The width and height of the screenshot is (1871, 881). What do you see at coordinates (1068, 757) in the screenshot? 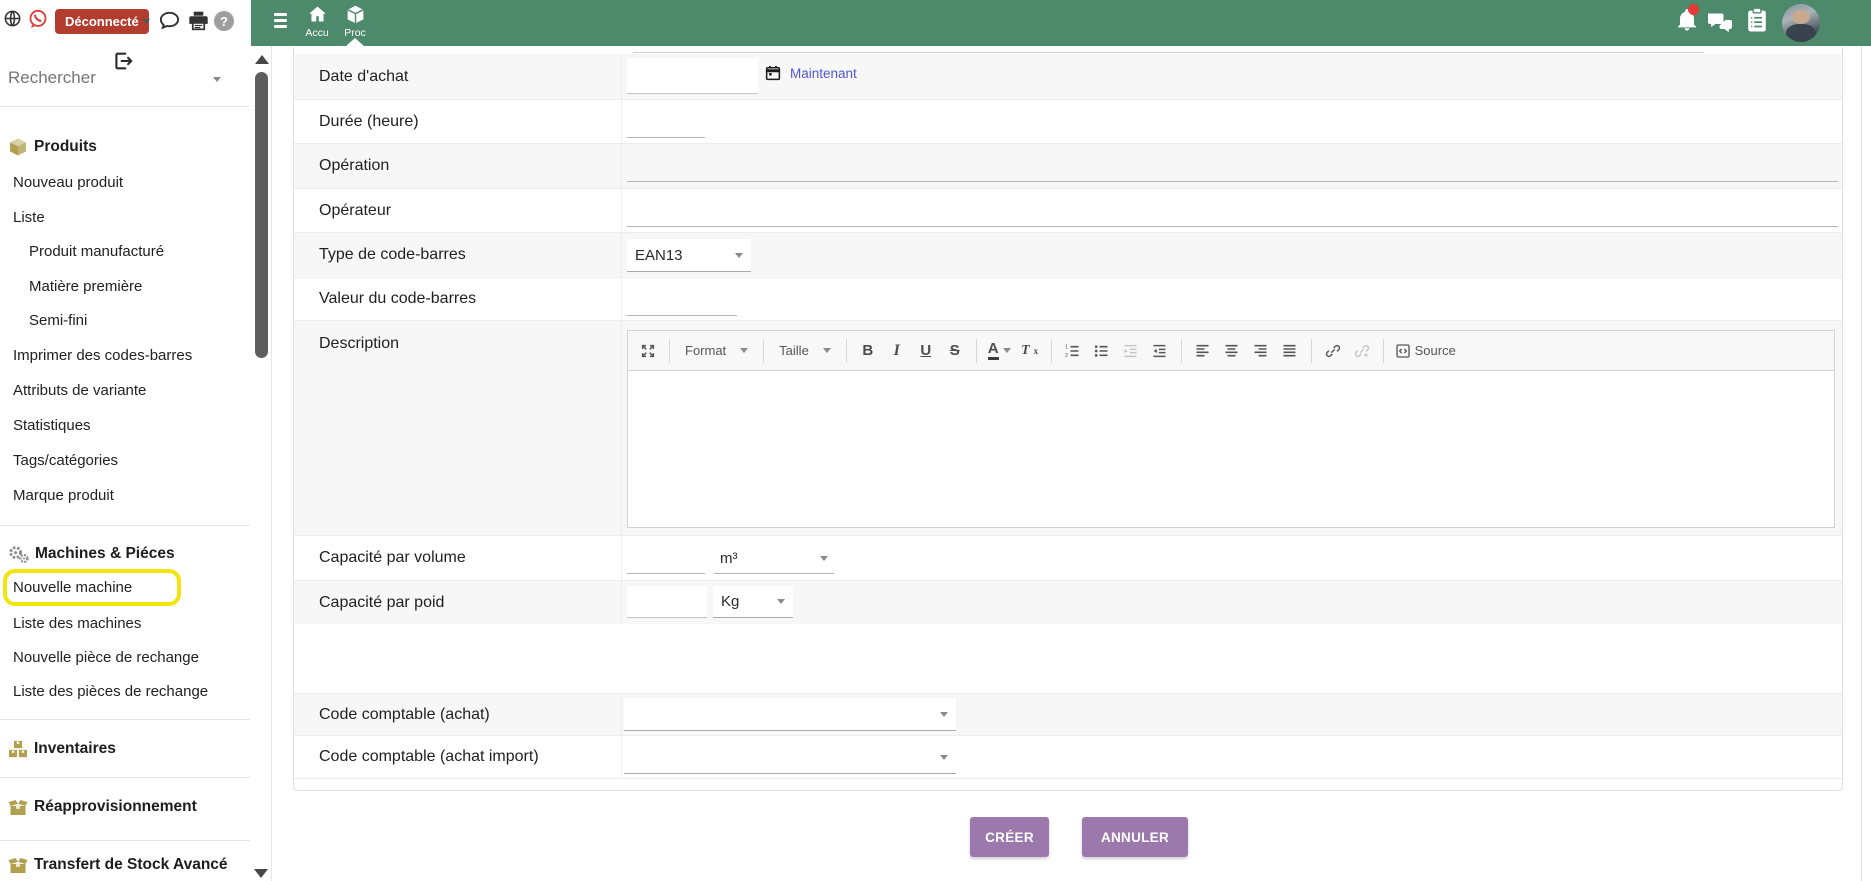
I see `row-code-comptable-import: Code comptable (achat import)` at bounding box center [1068, 757].